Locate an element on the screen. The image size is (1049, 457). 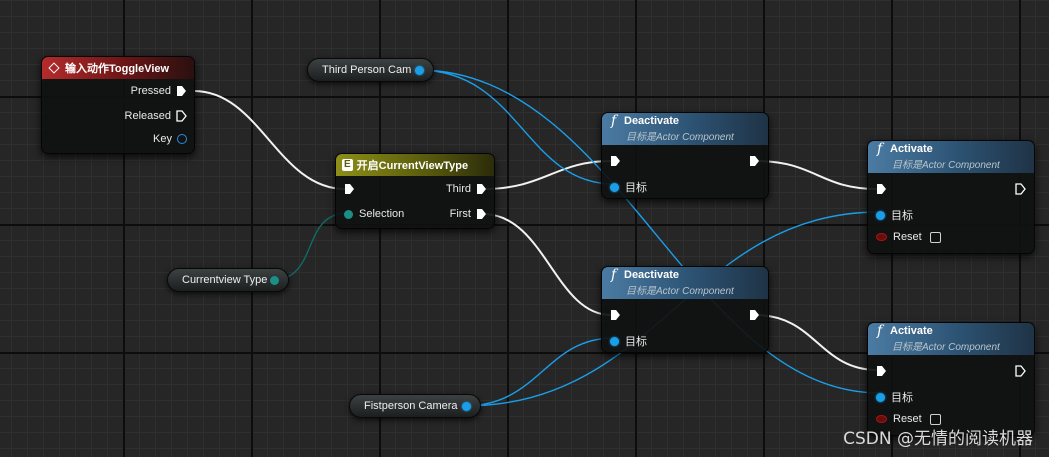
node-header: 输入动作ToggleView is located at coordinates (118, 68).